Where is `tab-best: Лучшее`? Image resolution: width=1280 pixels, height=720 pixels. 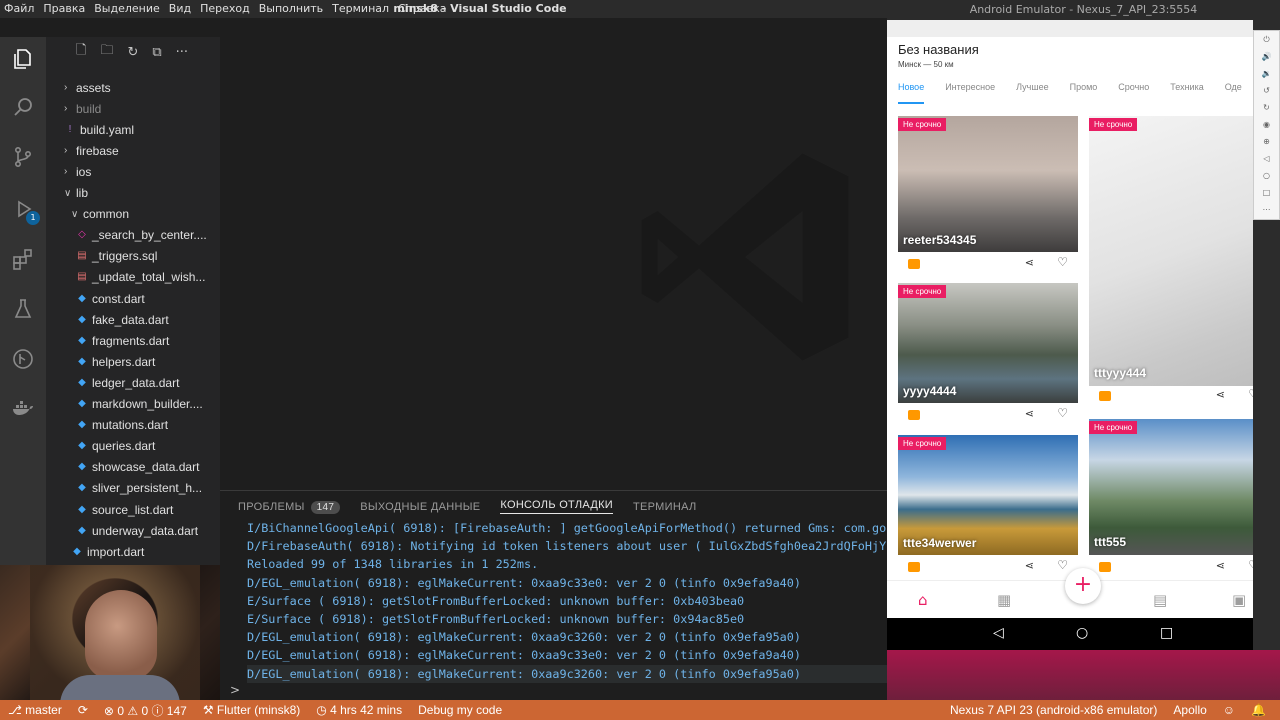 tab-best: Лучшее is located at coordinates (1032, 93).